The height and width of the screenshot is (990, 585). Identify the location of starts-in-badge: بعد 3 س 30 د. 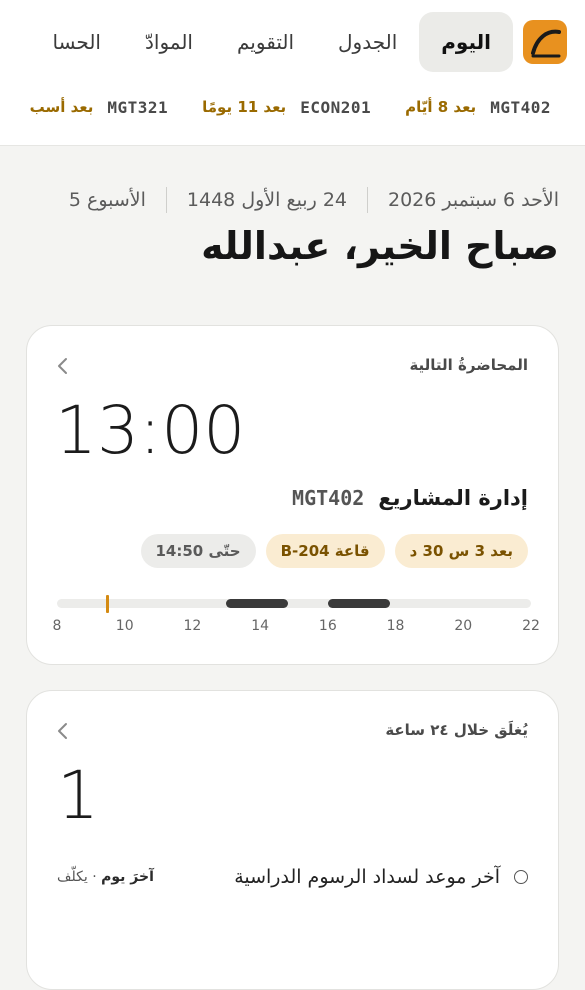
(461, 551).